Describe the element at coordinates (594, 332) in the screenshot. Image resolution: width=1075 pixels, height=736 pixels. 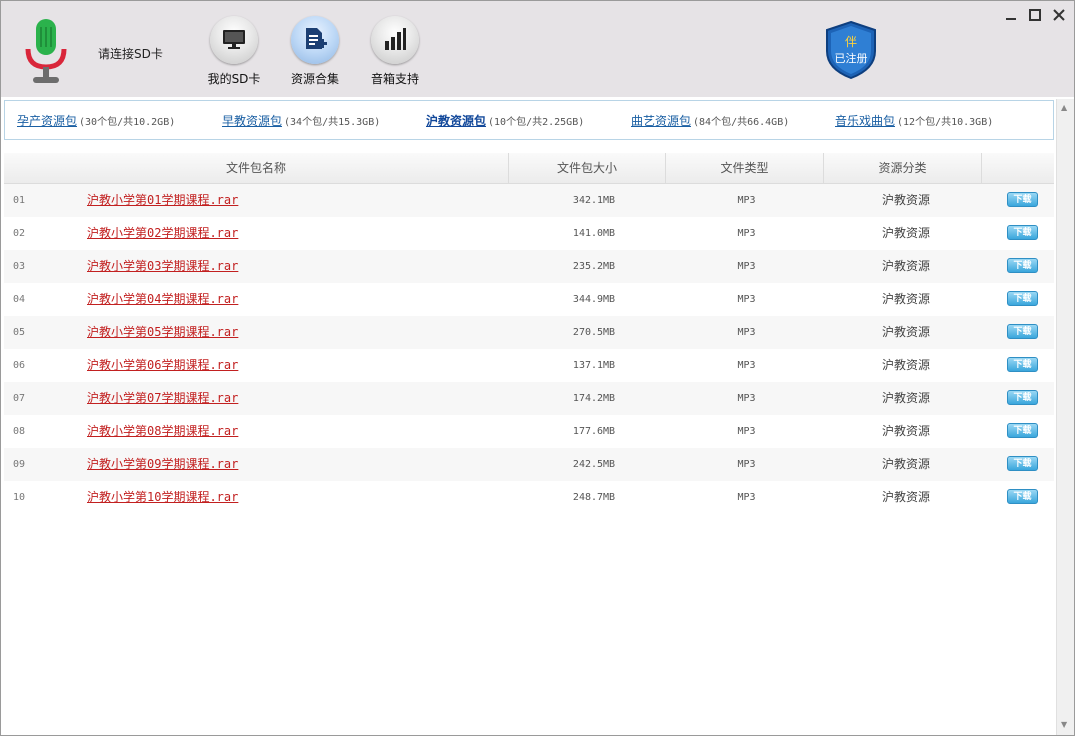
I see `file-size: 270.5MB` at that location.